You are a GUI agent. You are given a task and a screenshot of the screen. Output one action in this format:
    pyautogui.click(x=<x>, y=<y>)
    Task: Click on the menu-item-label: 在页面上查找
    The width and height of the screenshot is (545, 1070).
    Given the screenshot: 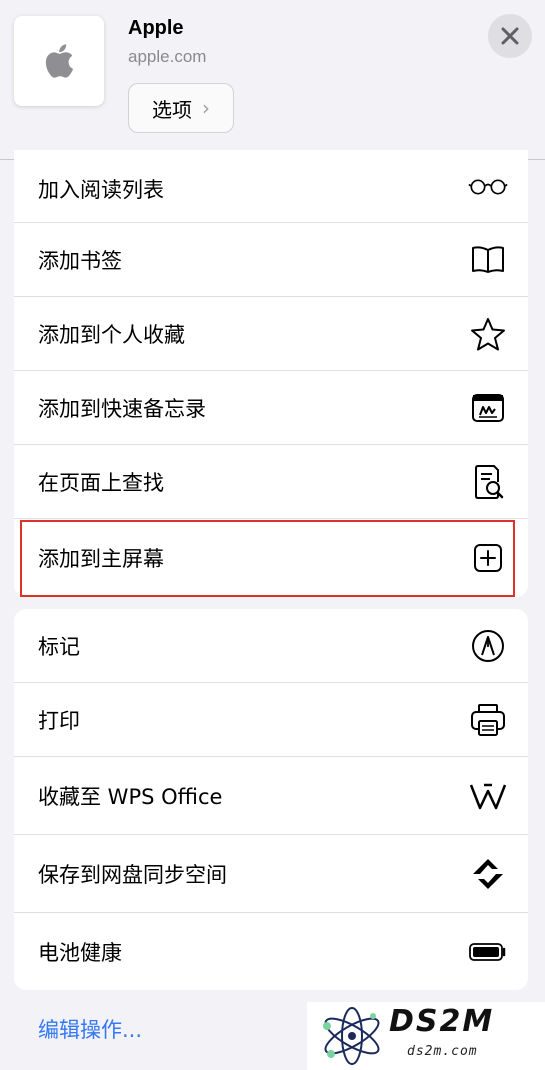 What is the action you would take?
    pyautogui.click(x=101, y=483)
    